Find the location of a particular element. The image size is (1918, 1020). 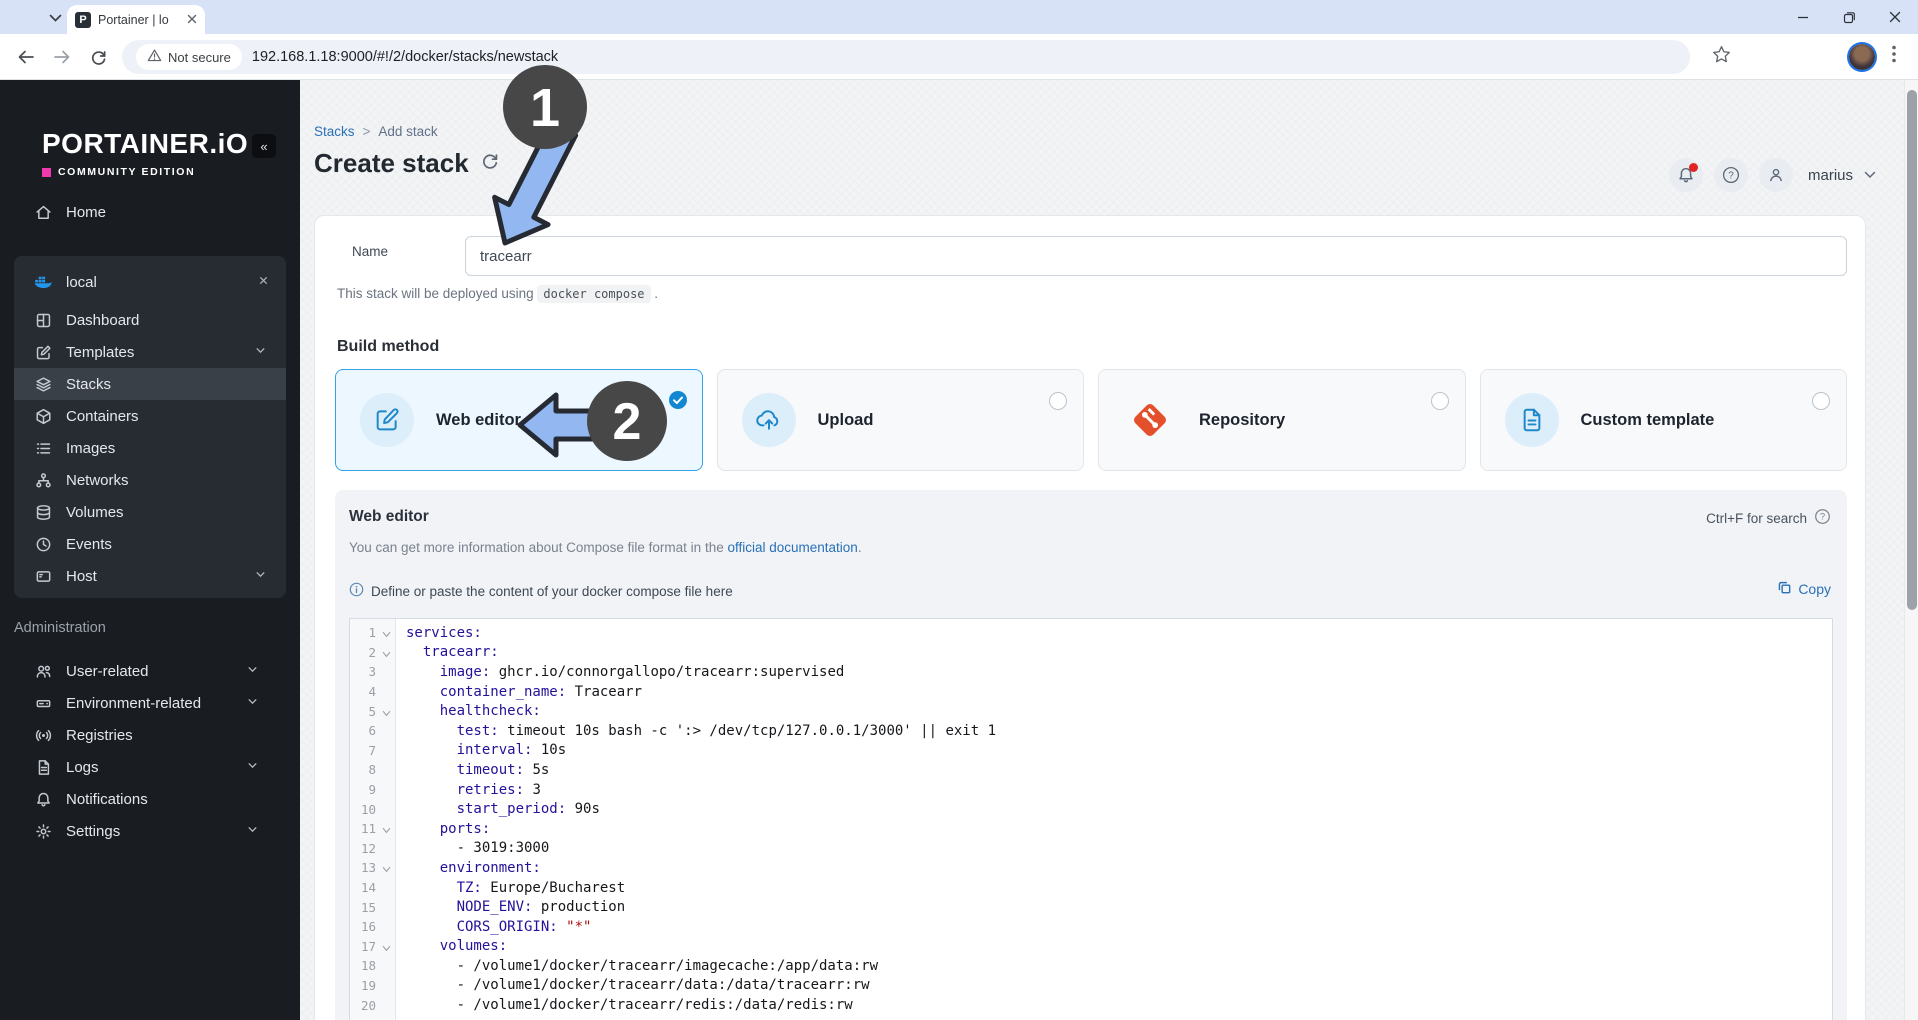

code-line: 17 volumes: is located at coordinates (1091, 947).